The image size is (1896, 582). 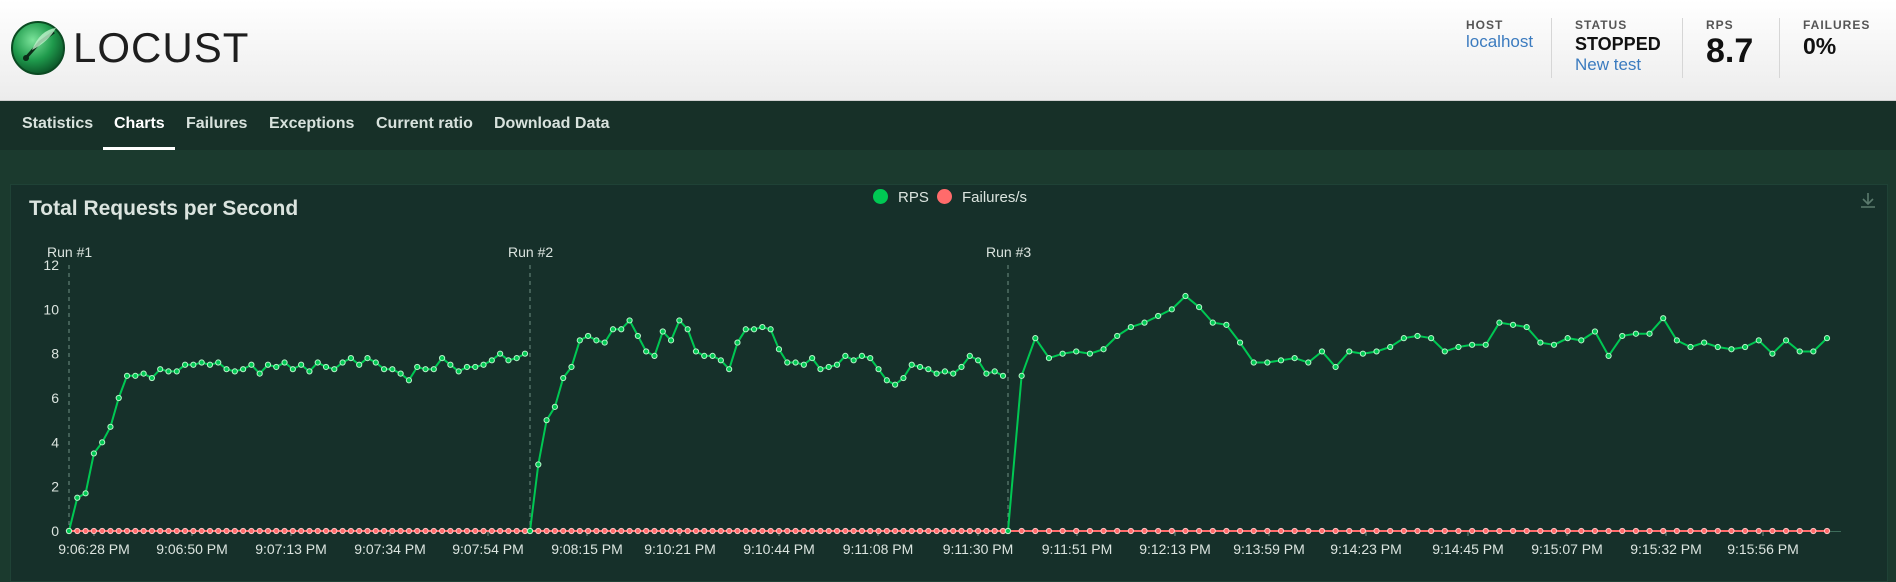 I want to click on new-test-link: New test, so click(x=1618, y=65).